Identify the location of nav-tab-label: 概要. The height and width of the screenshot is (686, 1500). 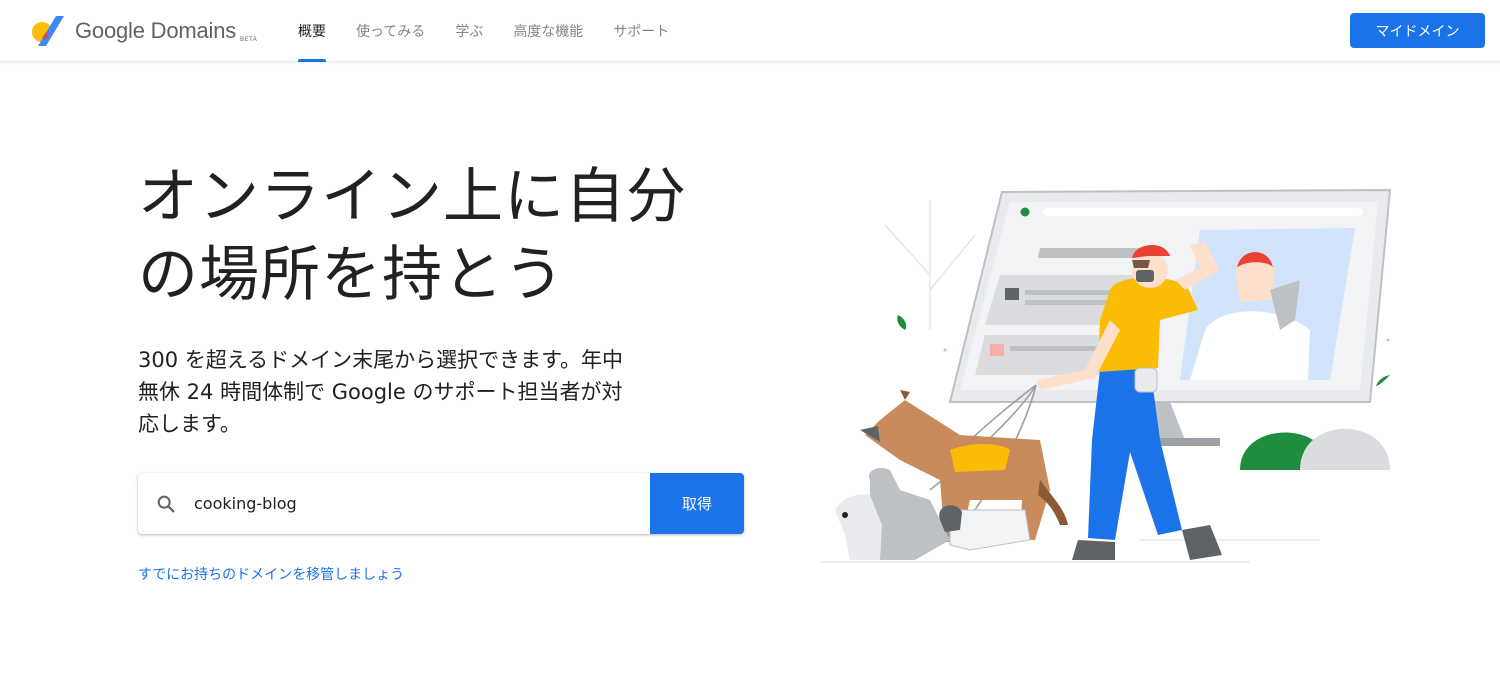
(312, 32).